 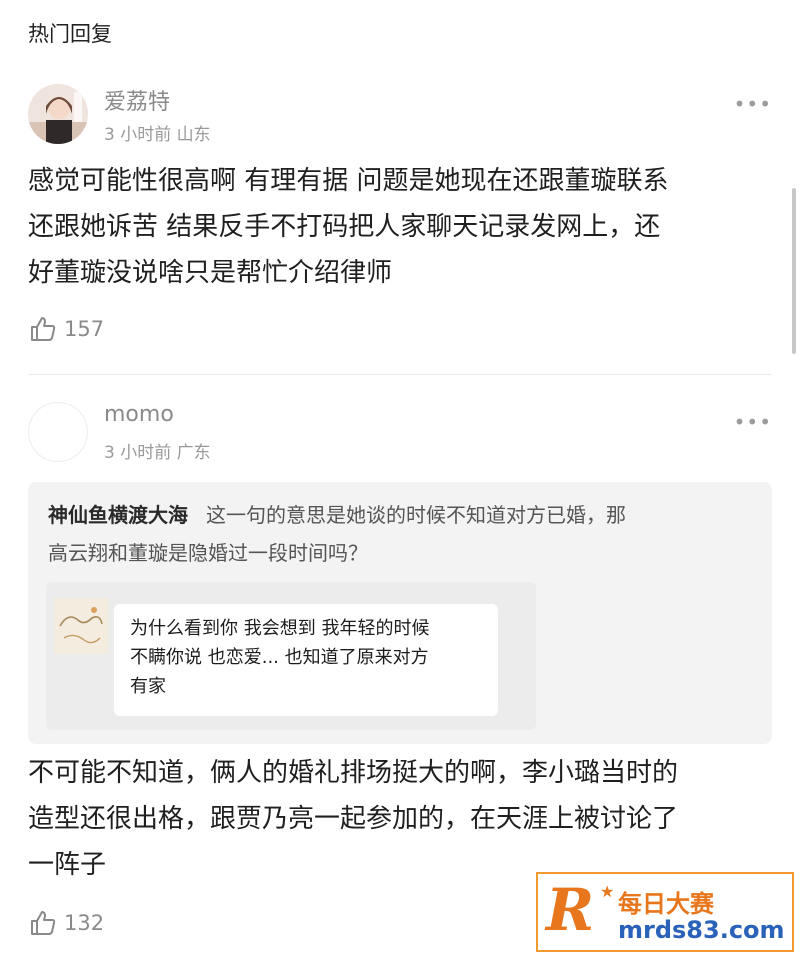 What do you see at coordinates (666, 904) in the screenshot?
I see `watermark-name: 每日大赛` at bounding box center [666, 904].